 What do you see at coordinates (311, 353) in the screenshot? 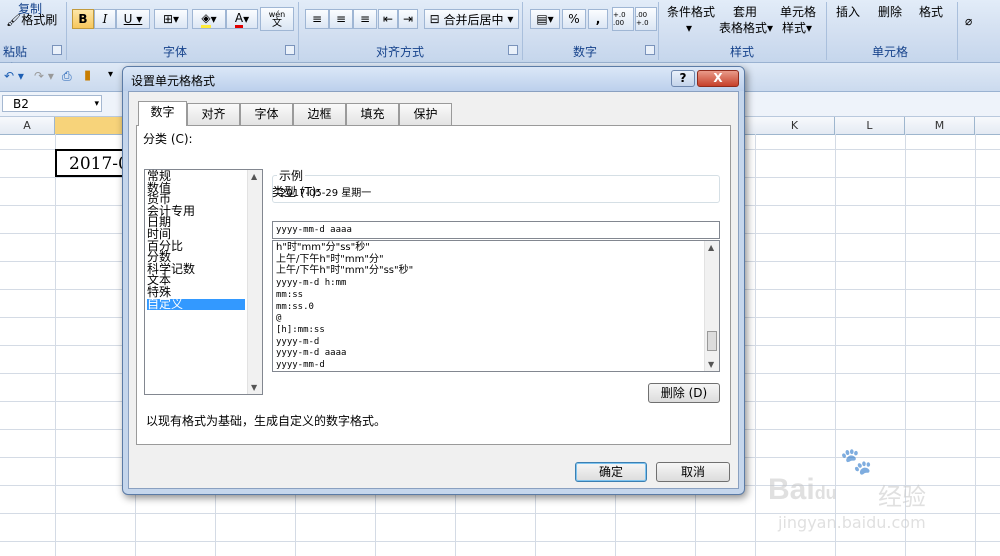
I see `format-item: yyyy-m-d aaaa` at bounding box center [311, 353].